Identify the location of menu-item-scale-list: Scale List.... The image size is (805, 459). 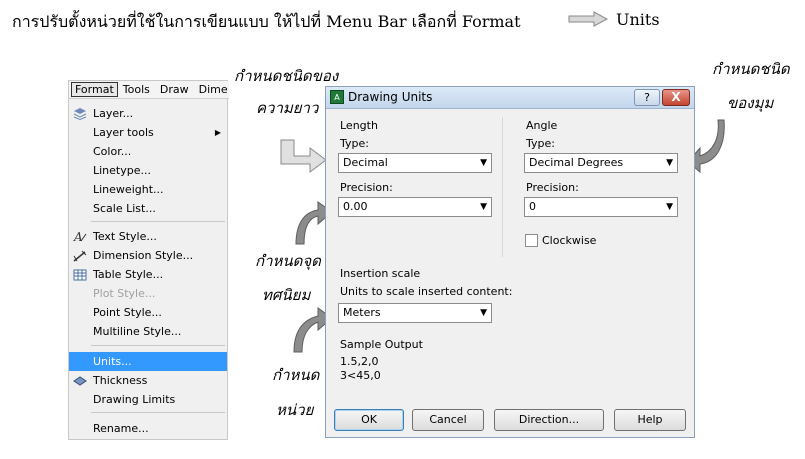
(148, 208).